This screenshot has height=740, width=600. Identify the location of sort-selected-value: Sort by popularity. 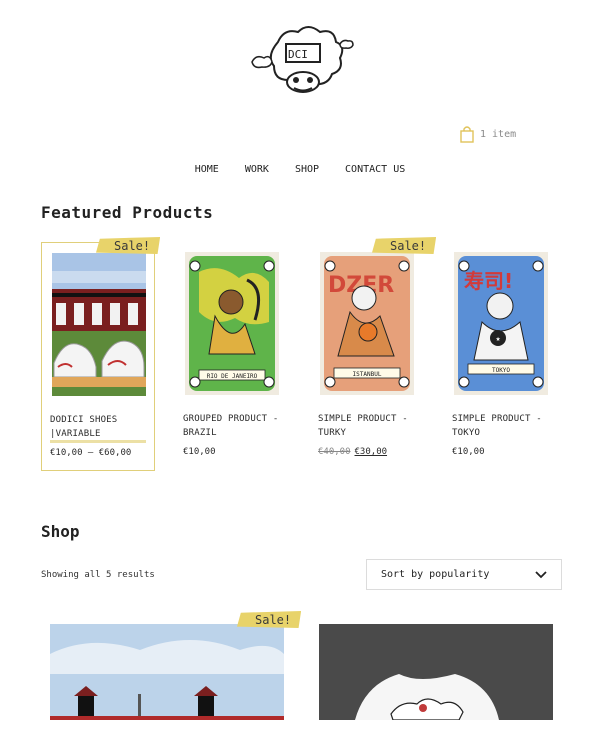
(435, 574).